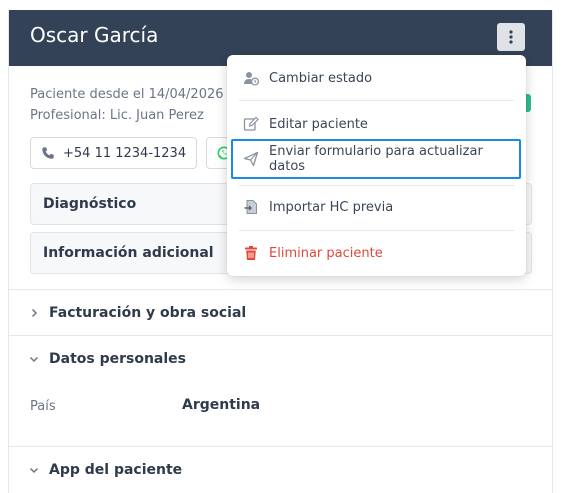  I want to click on trash-icon, so click(251, 253).